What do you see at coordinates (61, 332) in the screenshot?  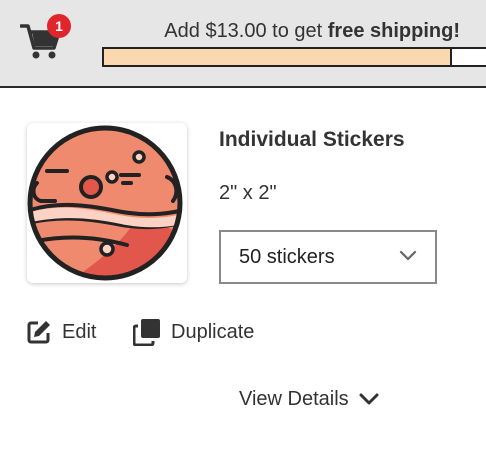 I see `edit-button: Edit` at bounding box center [61, 332].